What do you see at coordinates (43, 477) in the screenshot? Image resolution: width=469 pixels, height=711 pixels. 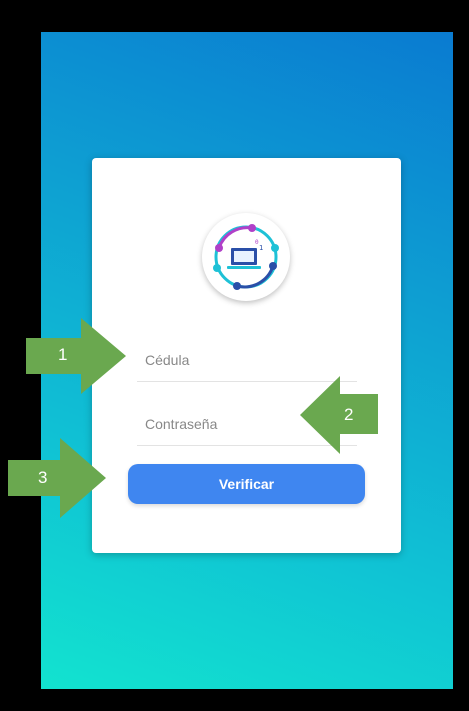 I see `callout-3-label: 3` at bounding box center [43, 477].